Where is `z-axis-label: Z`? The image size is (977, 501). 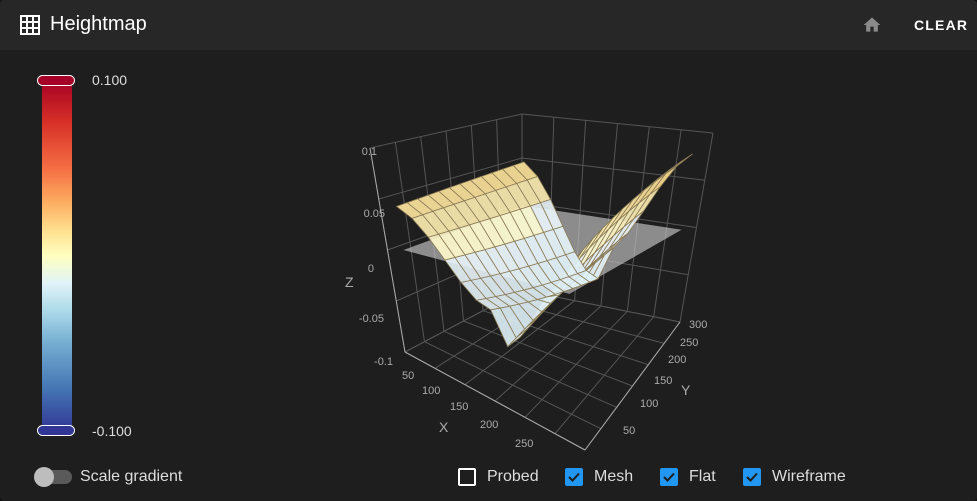 z-axis-label: Z is located at coordinates (349, 282).